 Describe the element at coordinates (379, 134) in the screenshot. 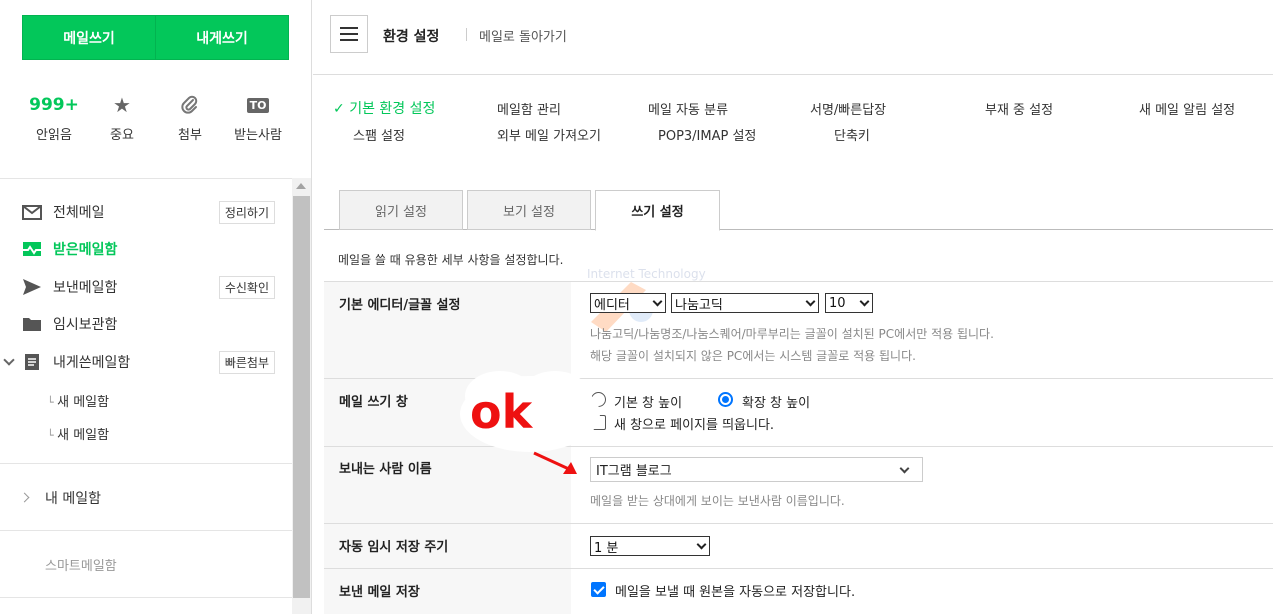

I see `nav-spam-settings: 스팸 설정` at that location.